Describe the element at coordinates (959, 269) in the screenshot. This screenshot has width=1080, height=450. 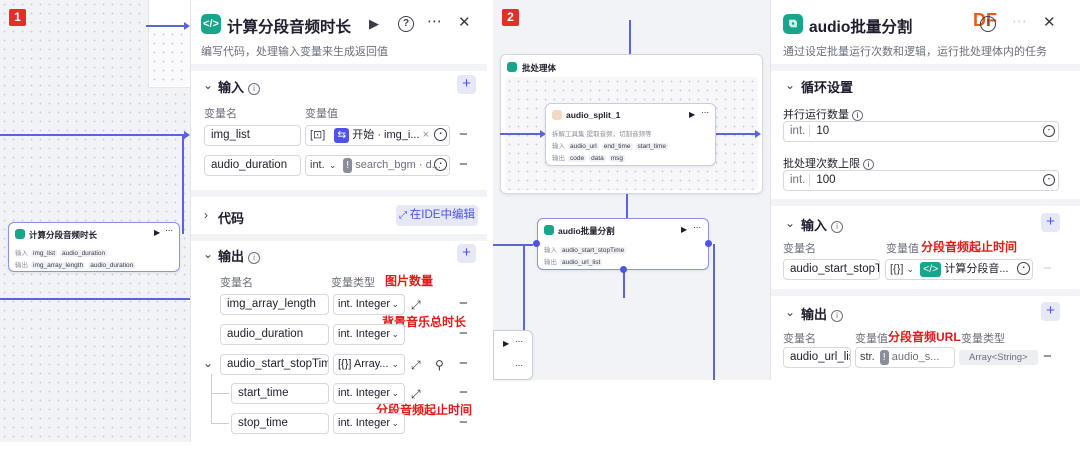
I see `input-value-selector: [{}] ⌄ </> 计算分段音... ⋅` at that location.